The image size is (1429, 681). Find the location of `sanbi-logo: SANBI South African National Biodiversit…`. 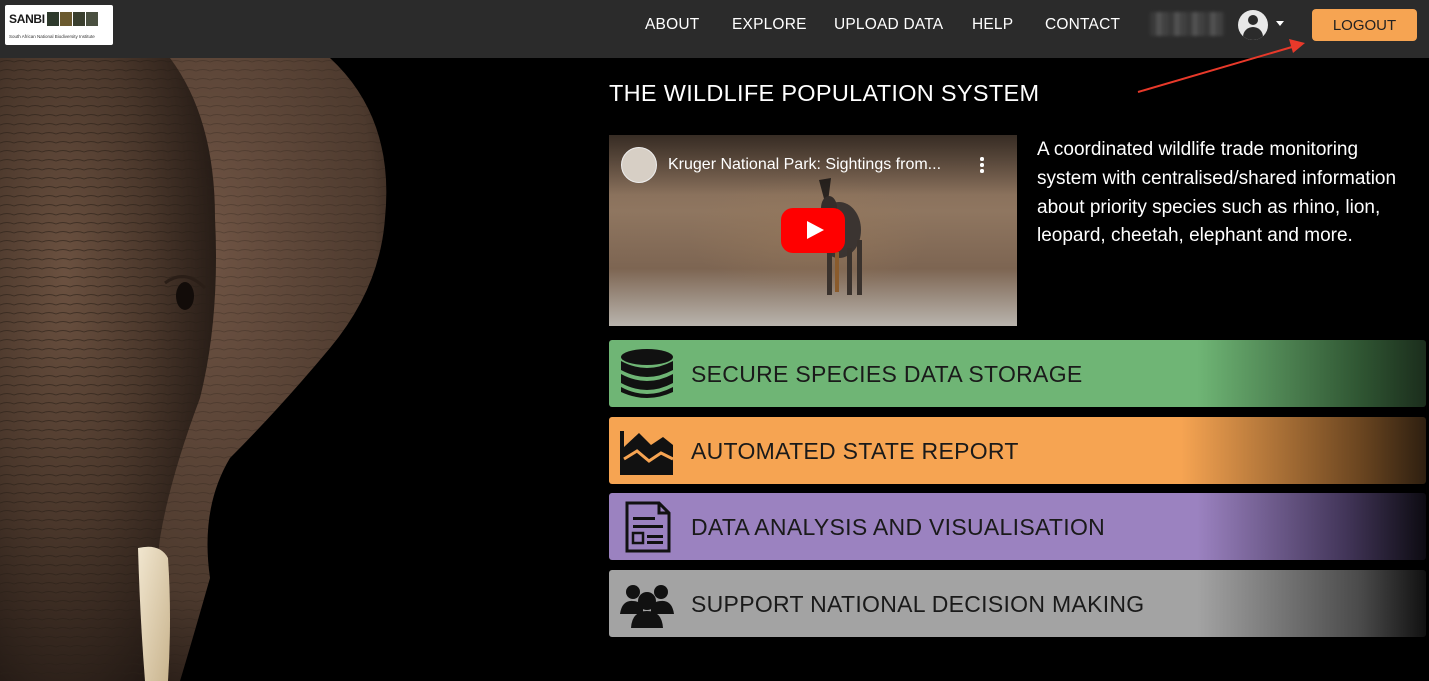

sanbi-logo: SANBI South African National Biodiversit… is located at coordinates (59, 25).